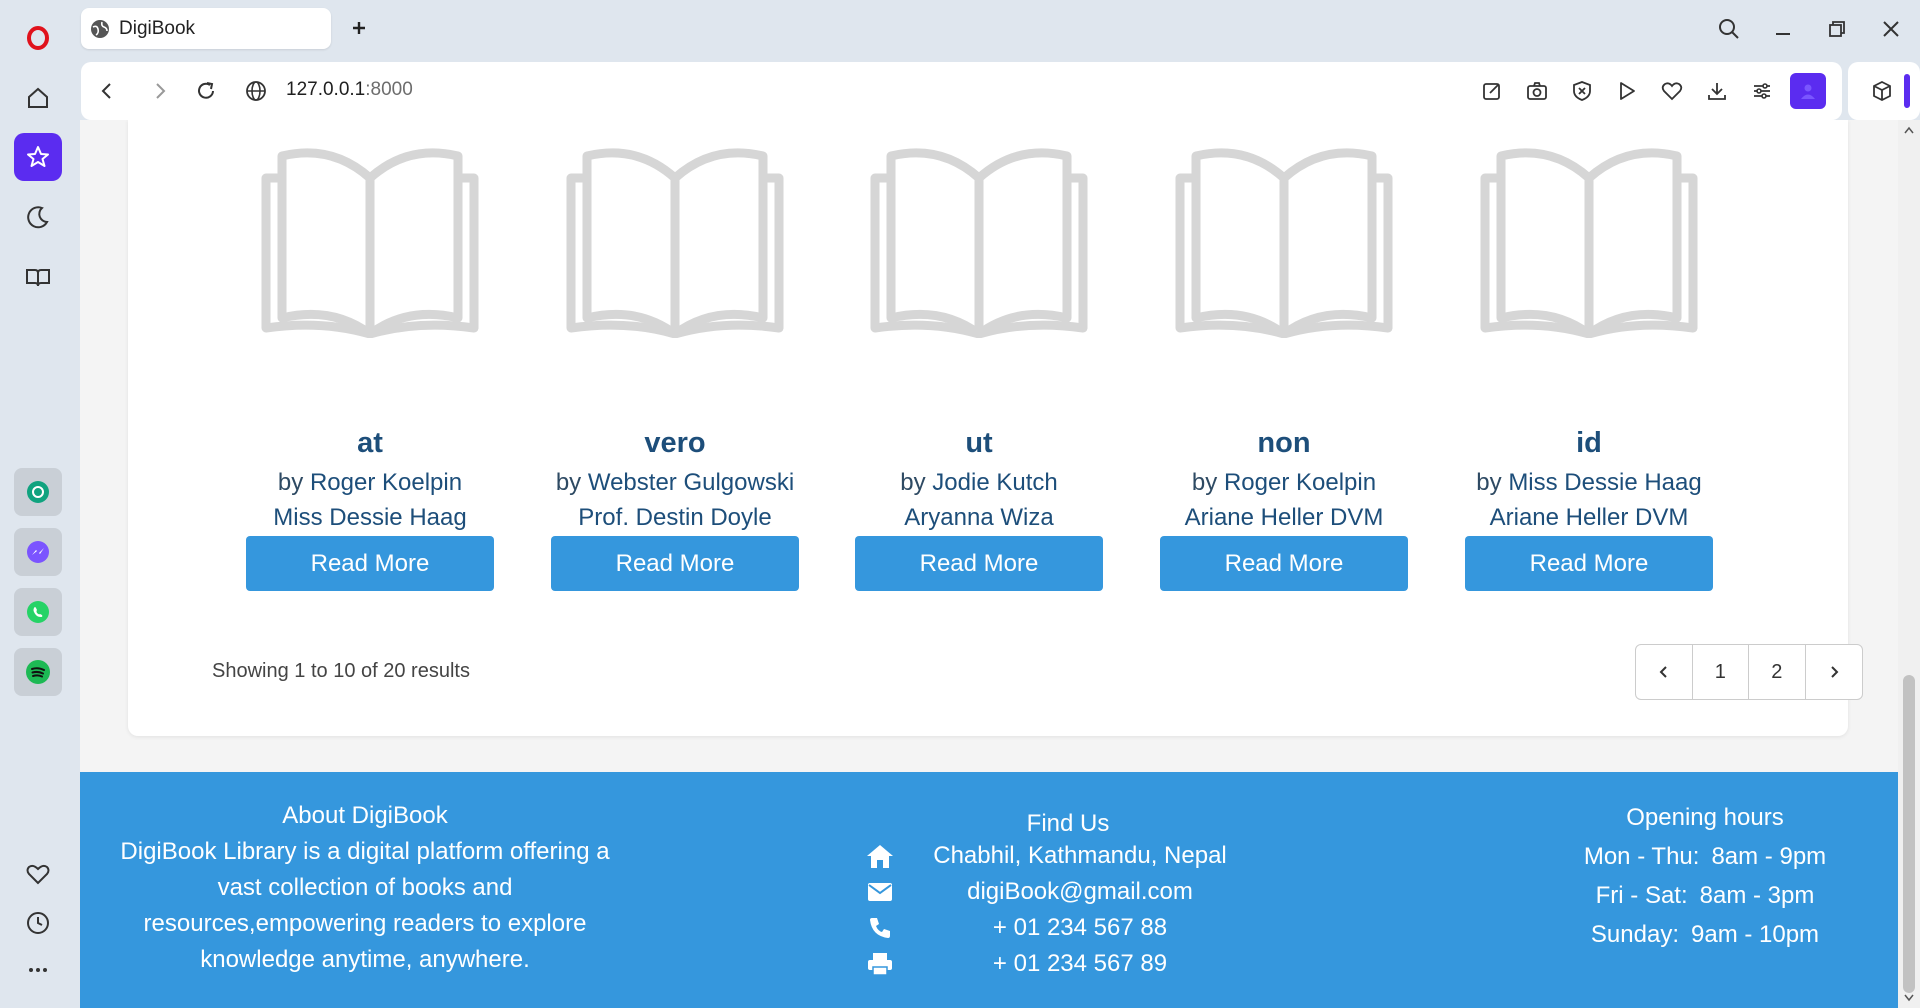  Describe the element at coordinates (675, 517) in the screenshot. I see `book-coauthor: Prof. Destin Doyle` at that location.